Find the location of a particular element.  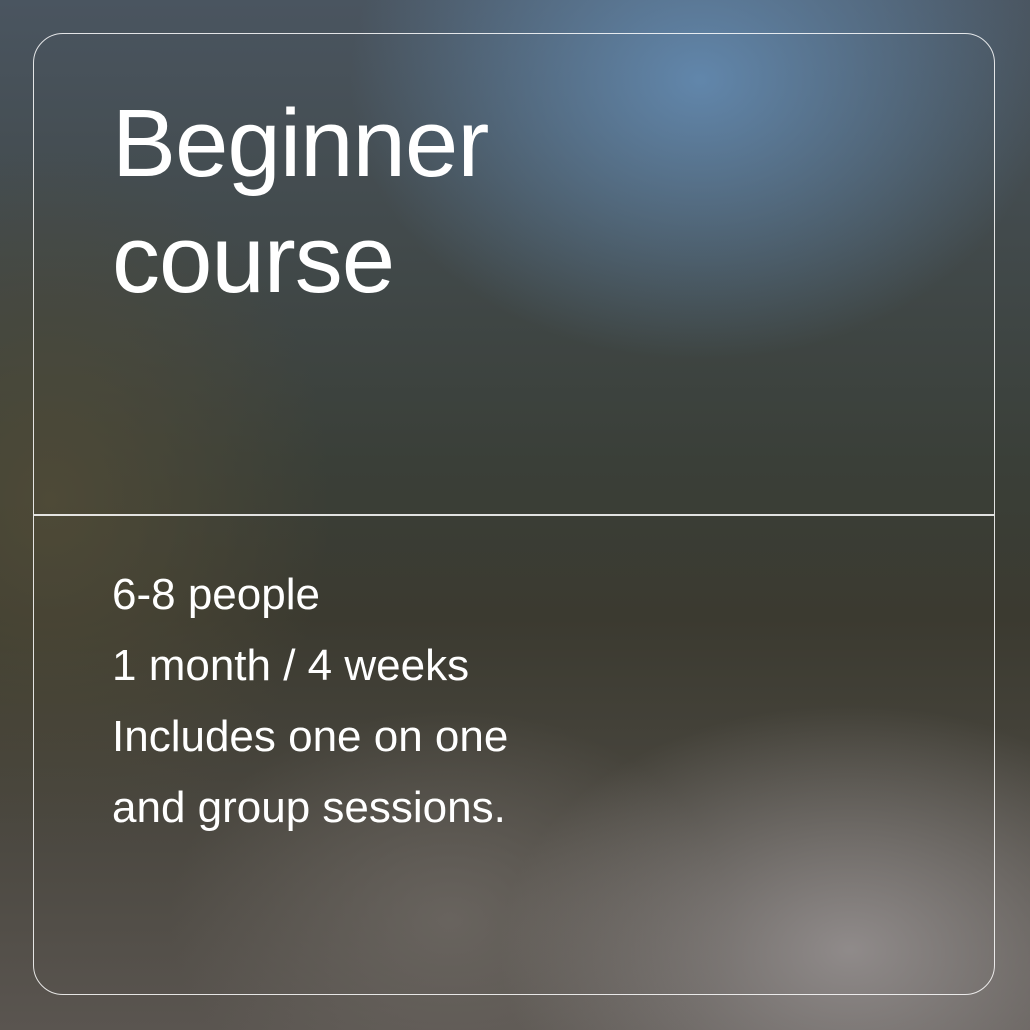

detail-includes: Includes one on one is located at coordinates (310, 736).